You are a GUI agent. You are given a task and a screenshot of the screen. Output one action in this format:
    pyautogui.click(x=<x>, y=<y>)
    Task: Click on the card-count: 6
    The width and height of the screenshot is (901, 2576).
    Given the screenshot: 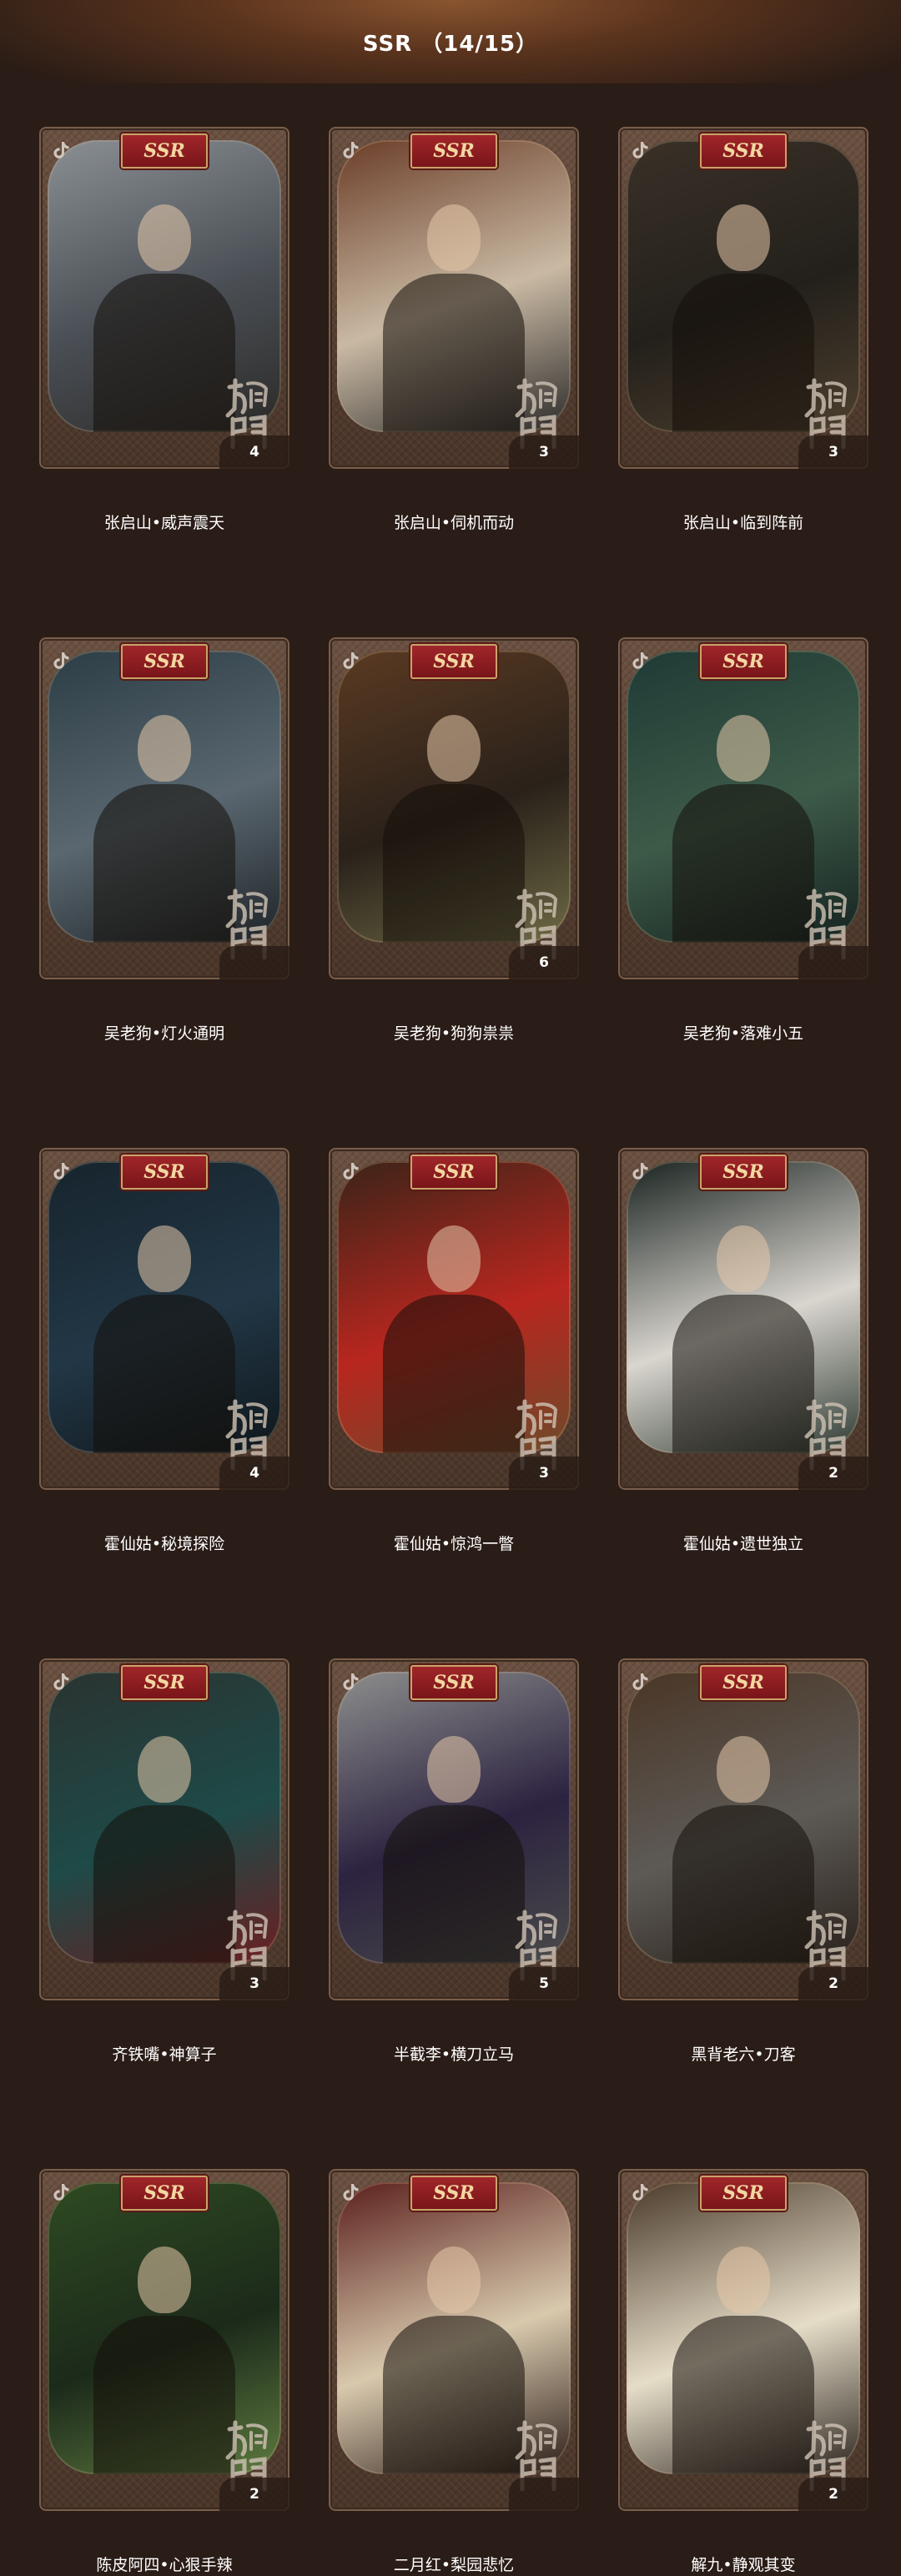 What is the action you would take?
    pyautogui.click(x=544, y=962)
    